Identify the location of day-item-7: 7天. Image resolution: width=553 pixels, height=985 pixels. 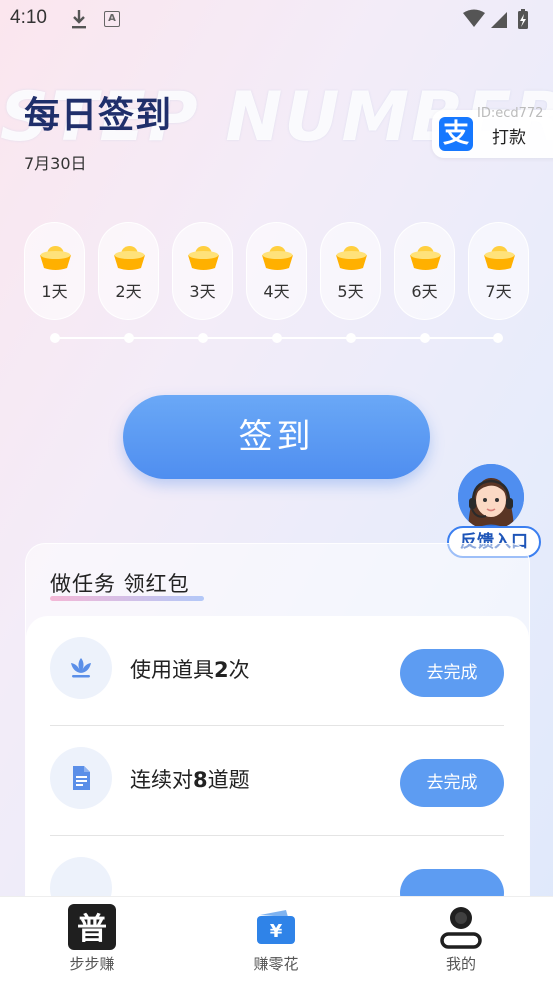
(498, 271).